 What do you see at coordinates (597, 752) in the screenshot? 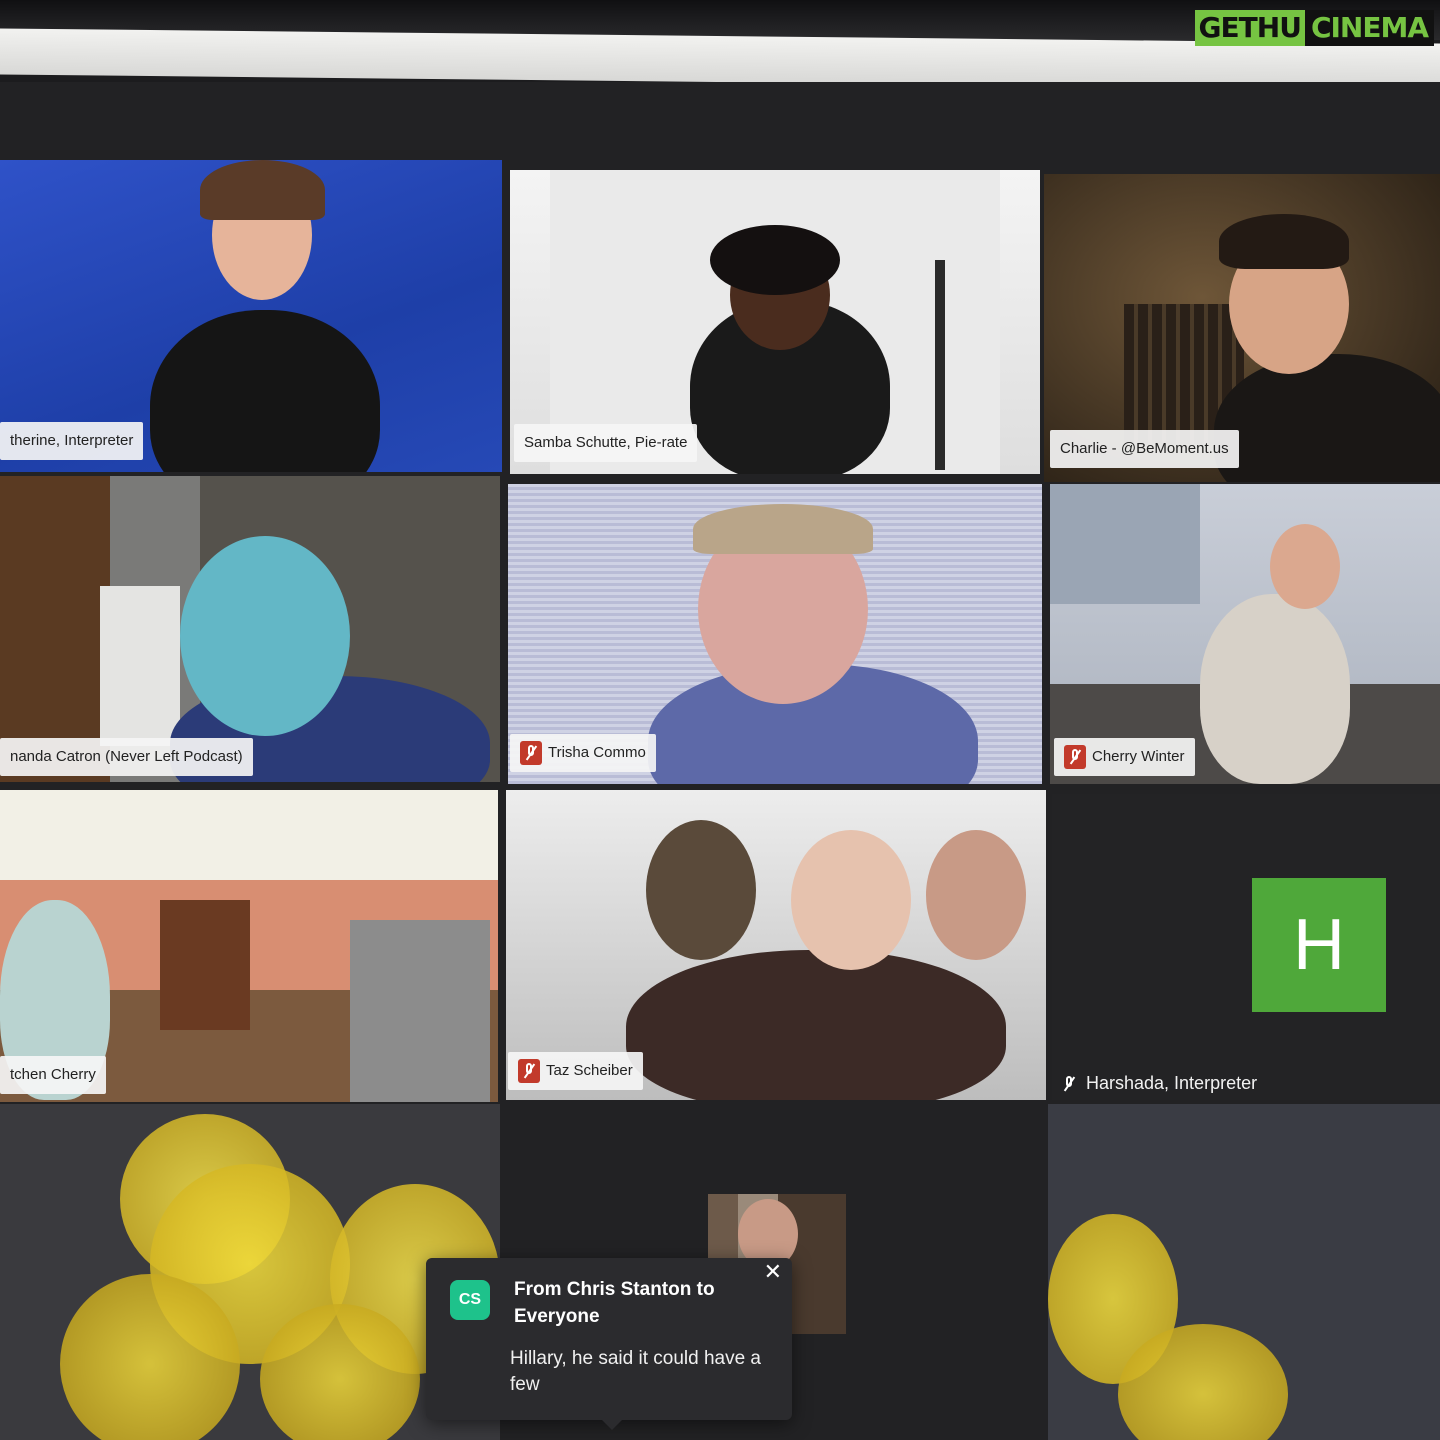
I see `participant-name: Trisha Commo` at bounding box center [597, 752].